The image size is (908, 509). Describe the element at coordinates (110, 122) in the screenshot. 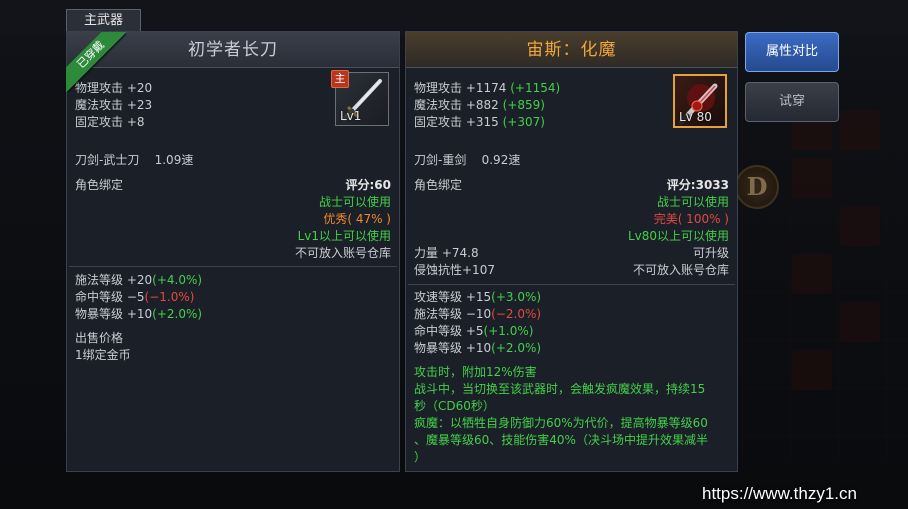

I see `stat-line: 固定攻击 +8` at that location.